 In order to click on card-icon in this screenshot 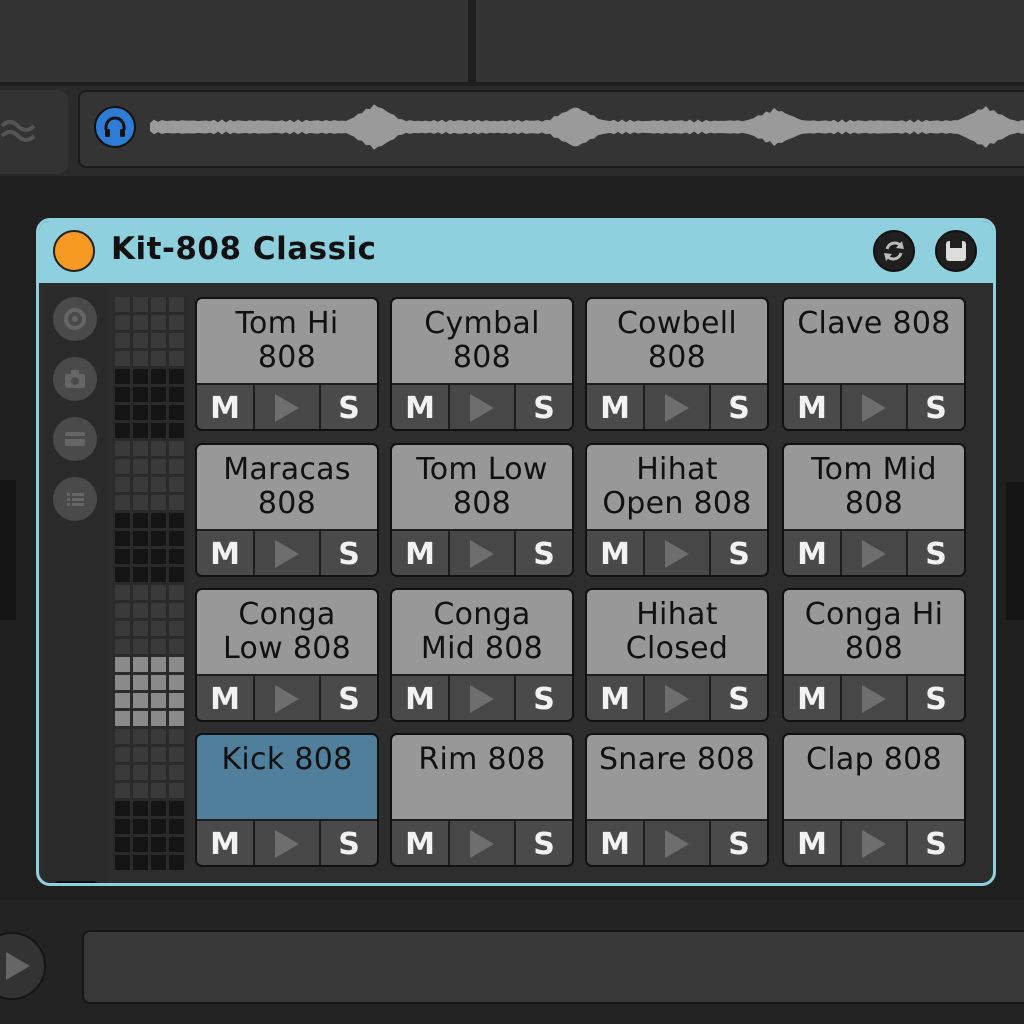, I will do `click(75, 439)`.